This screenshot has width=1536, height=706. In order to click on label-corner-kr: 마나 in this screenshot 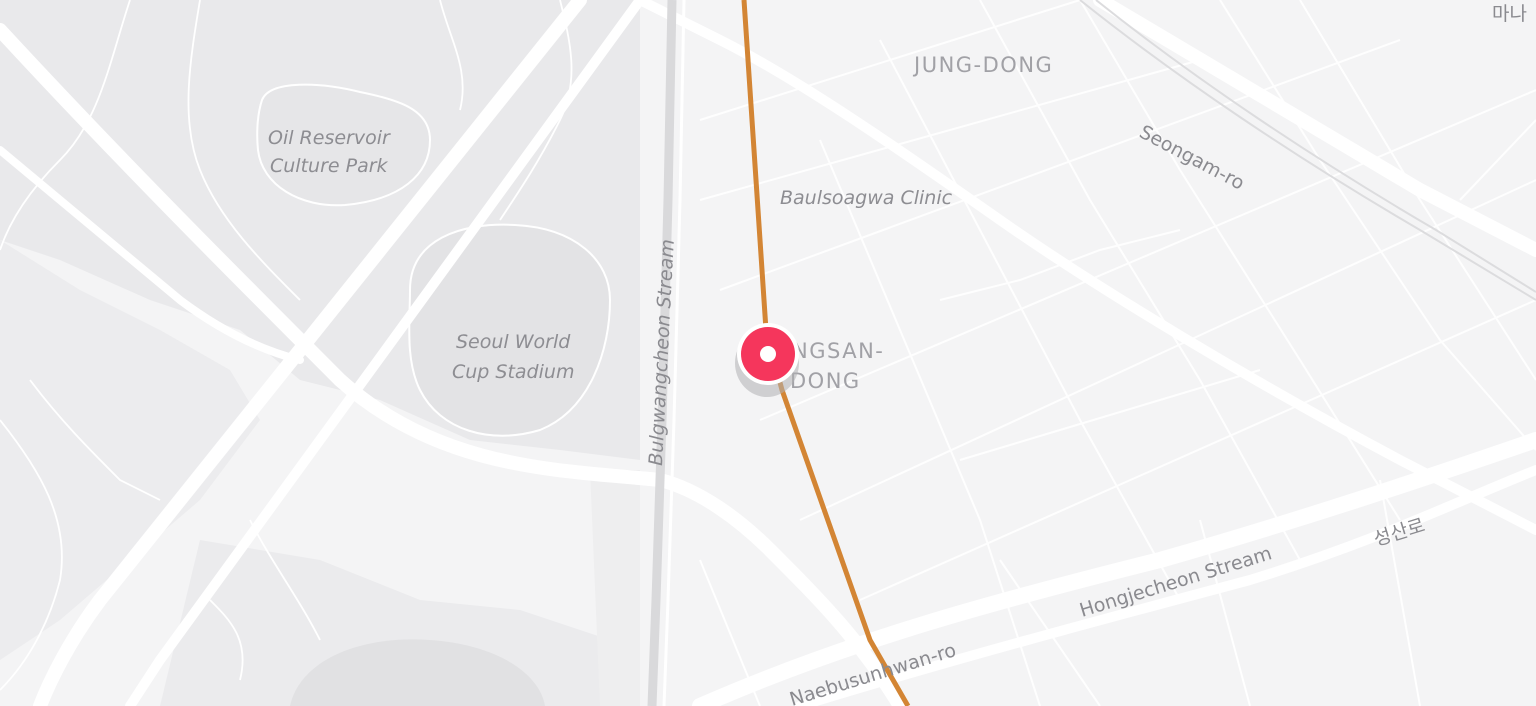, I will do `click(1509, 14)`.